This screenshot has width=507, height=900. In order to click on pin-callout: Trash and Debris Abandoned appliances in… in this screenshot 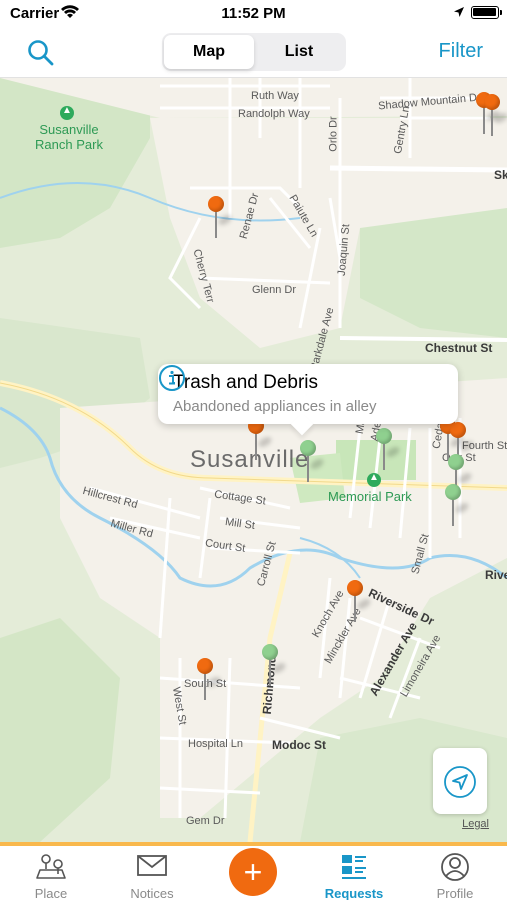, I will do `click(308, 394)`.